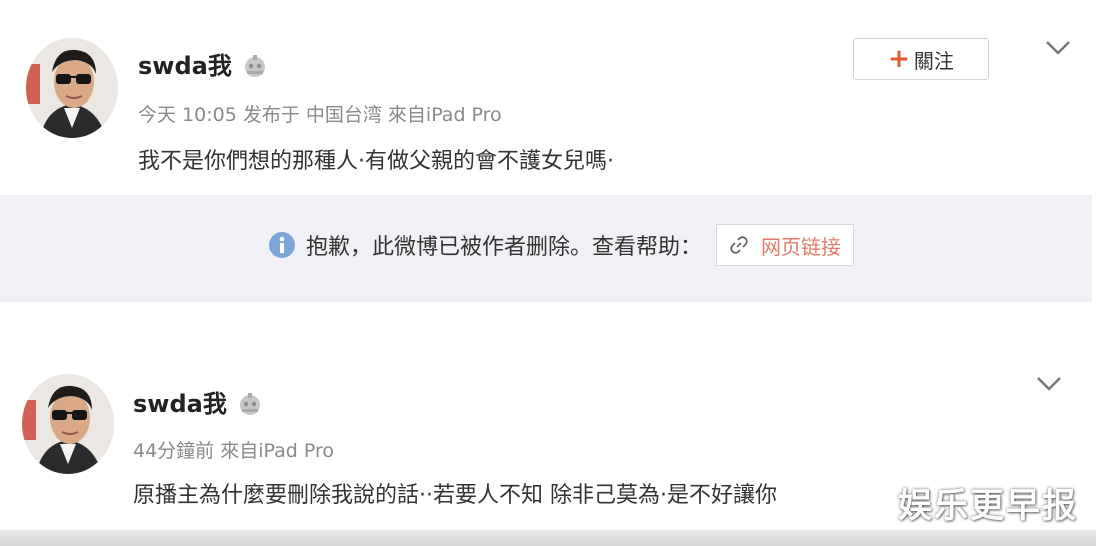 Image resolution: width=1096 pixels, height=546 pixels. I want to click on plus-icon: +, so click(899, 59).